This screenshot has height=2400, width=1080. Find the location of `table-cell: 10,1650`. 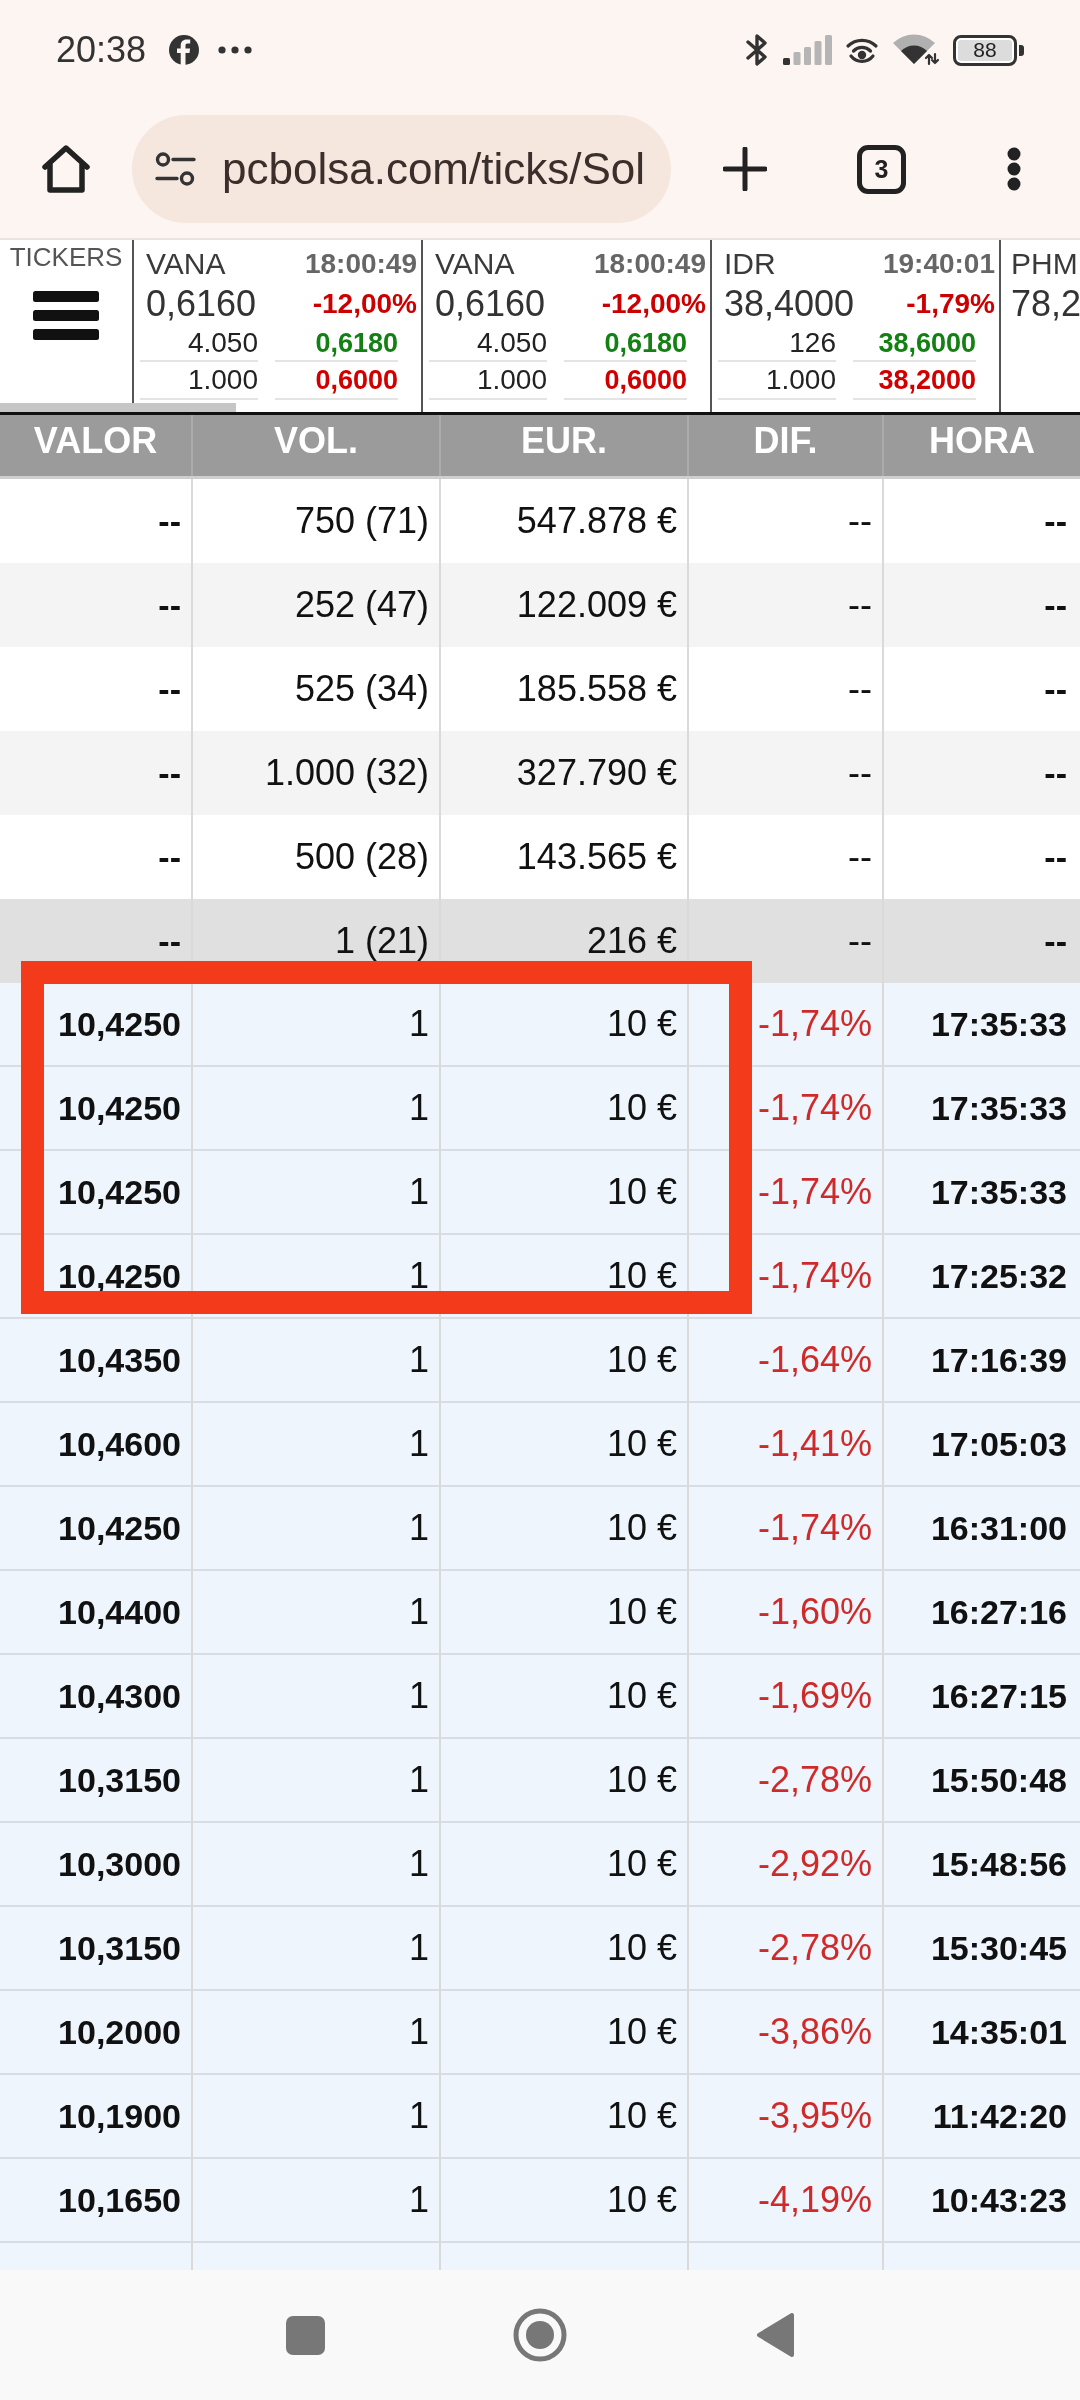

table-cell: 10,1650 is located at coordinates (96, 2200).